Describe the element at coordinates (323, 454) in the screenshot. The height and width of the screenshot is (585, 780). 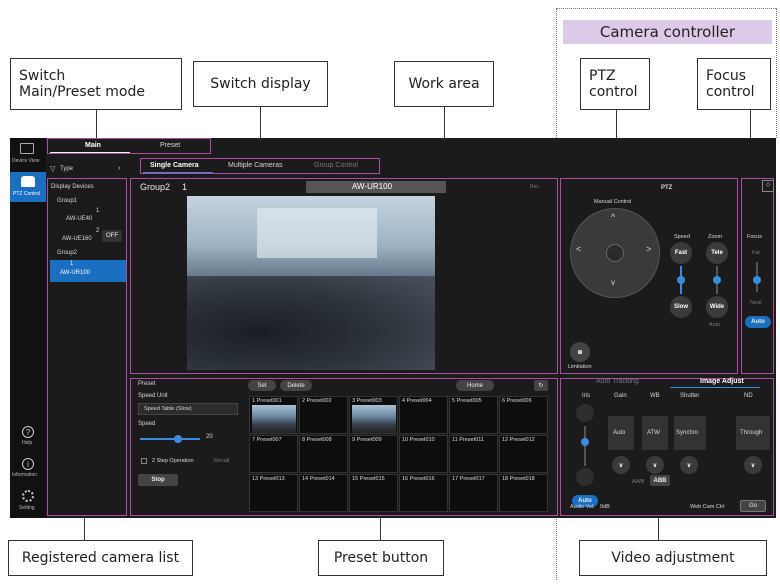
I see `preset-slot-8: 8 Preset008` at that location.